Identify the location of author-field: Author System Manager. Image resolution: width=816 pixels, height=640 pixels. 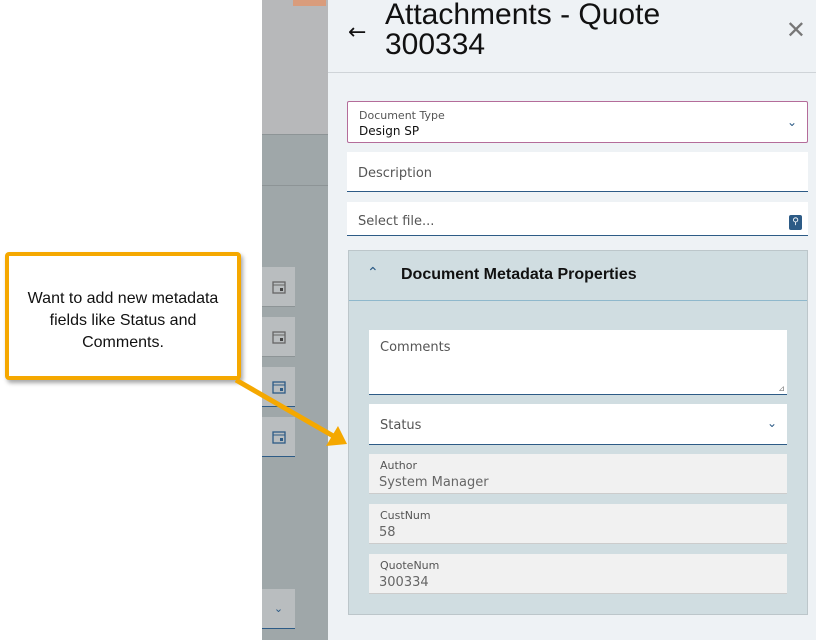
(578, 474).